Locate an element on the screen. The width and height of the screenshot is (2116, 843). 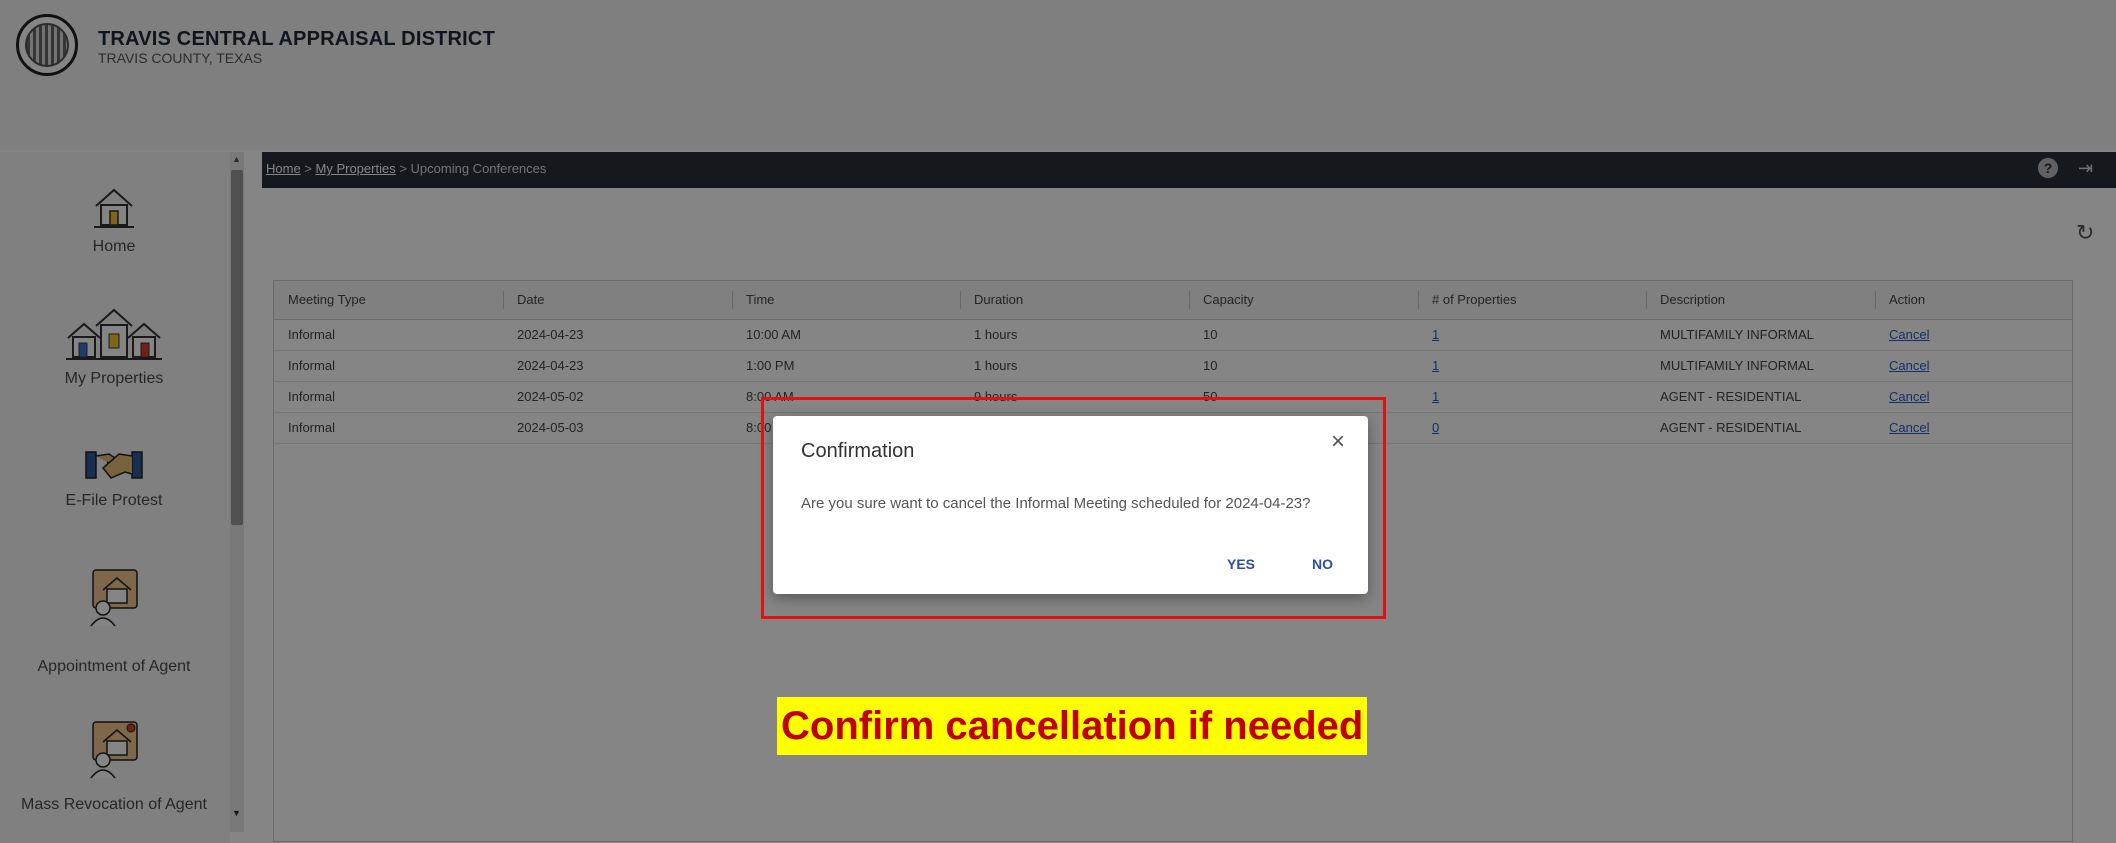
highlight-box is located at coordinates (1073, 508).